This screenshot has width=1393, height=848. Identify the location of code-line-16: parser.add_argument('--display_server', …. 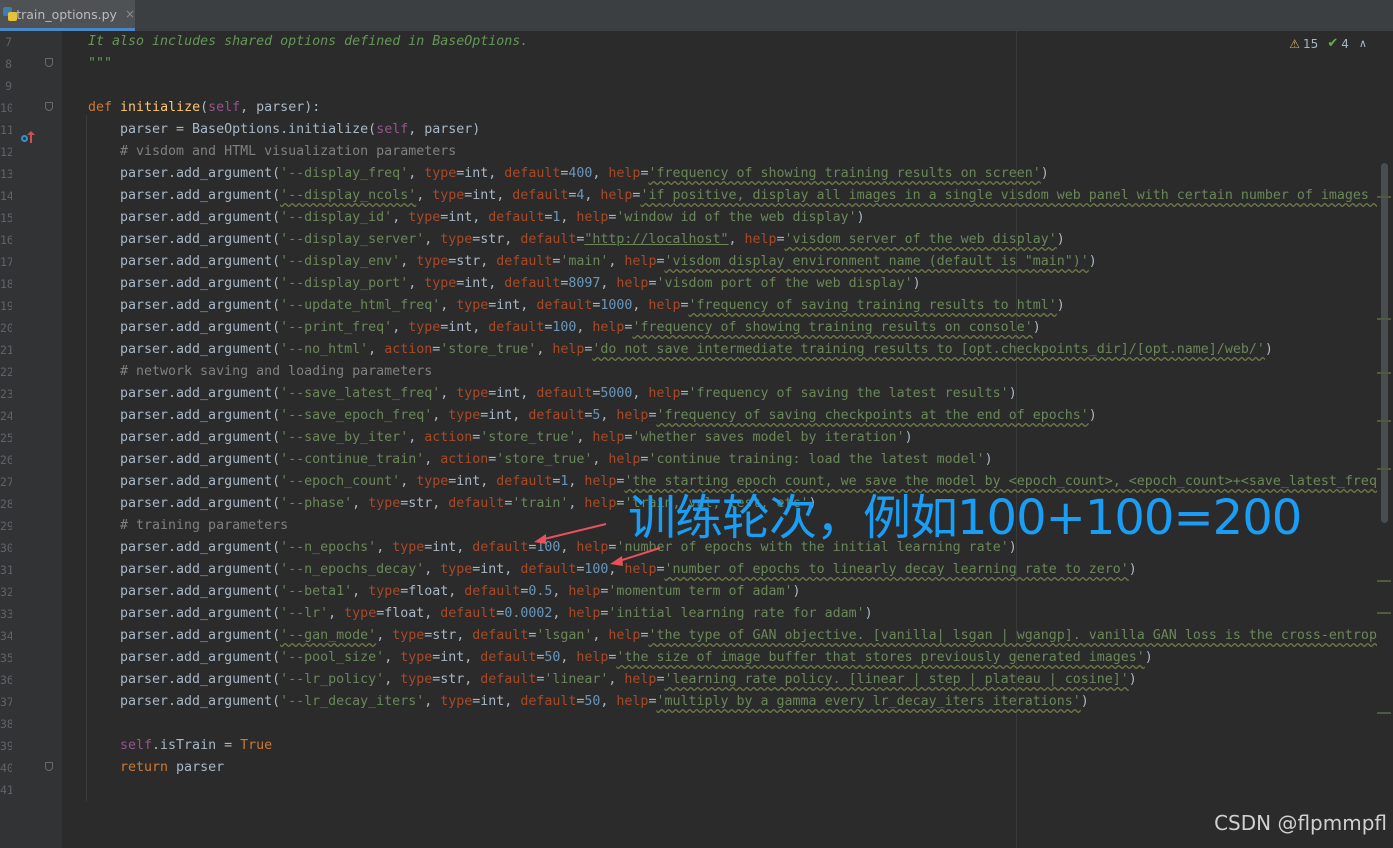
(592, 239).